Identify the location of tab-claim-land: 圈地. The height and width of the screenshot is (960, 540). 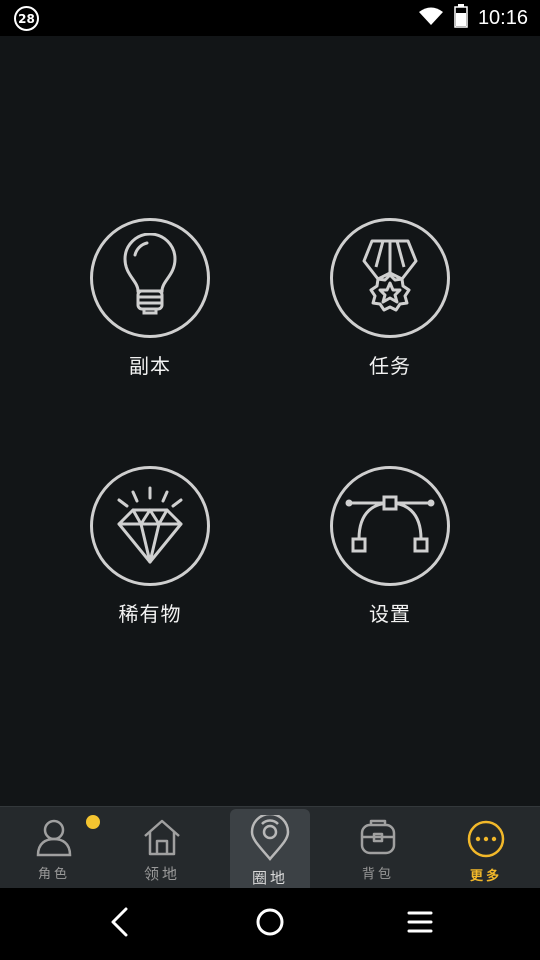
(270, 849).